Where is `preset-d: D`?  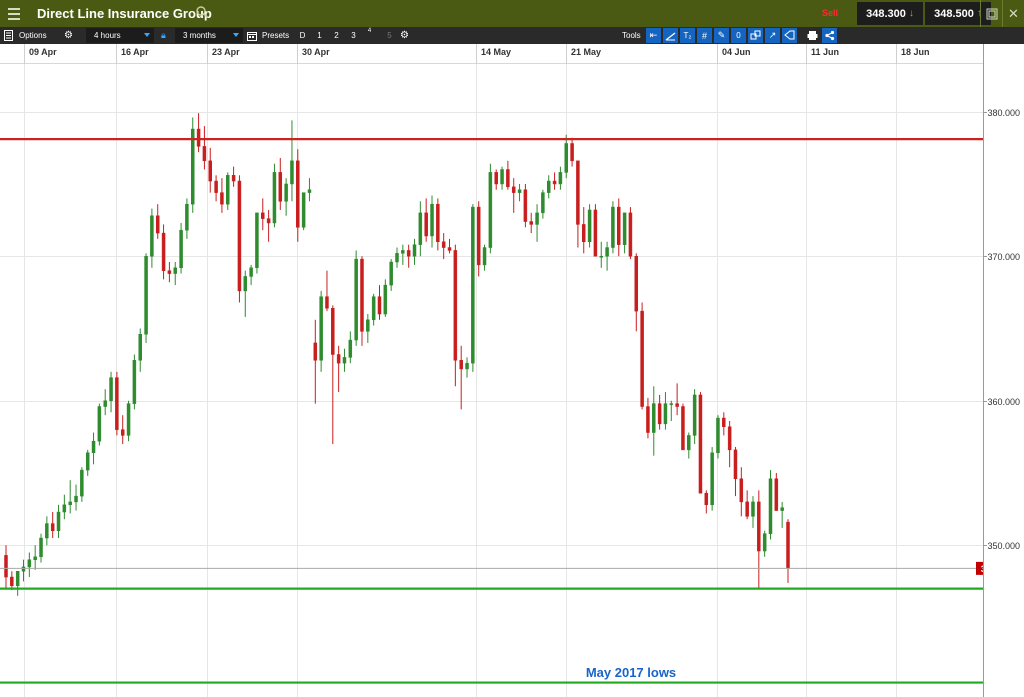
preset-d: D is located at coordinates (302, 35).